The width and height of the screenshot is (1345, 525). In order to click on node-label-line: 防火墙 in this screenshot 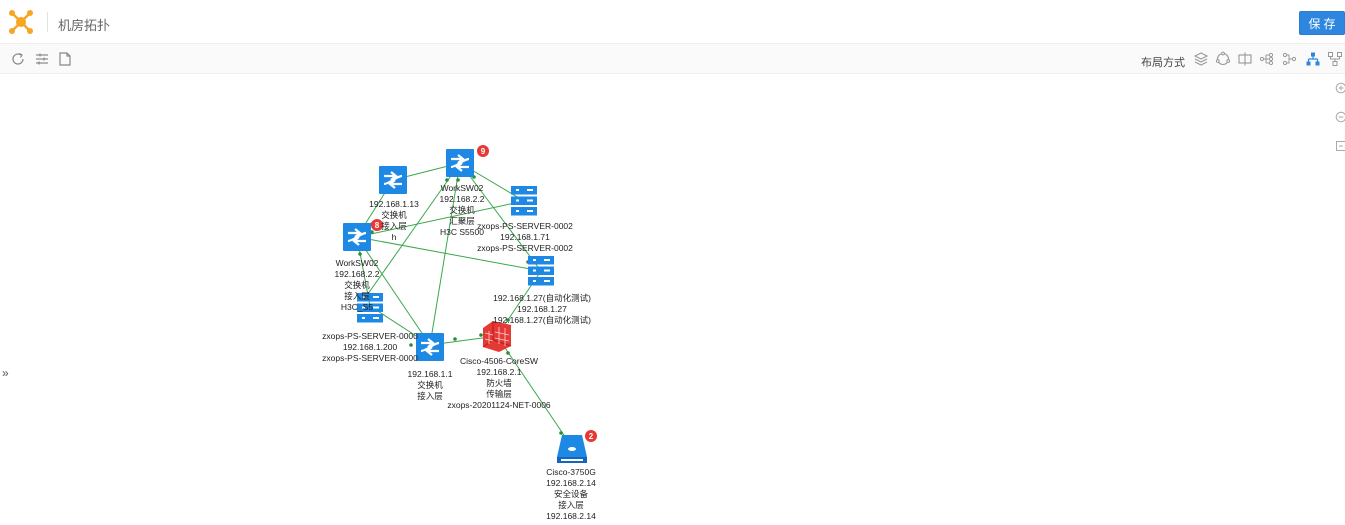, I will do `click(499, 383)`.